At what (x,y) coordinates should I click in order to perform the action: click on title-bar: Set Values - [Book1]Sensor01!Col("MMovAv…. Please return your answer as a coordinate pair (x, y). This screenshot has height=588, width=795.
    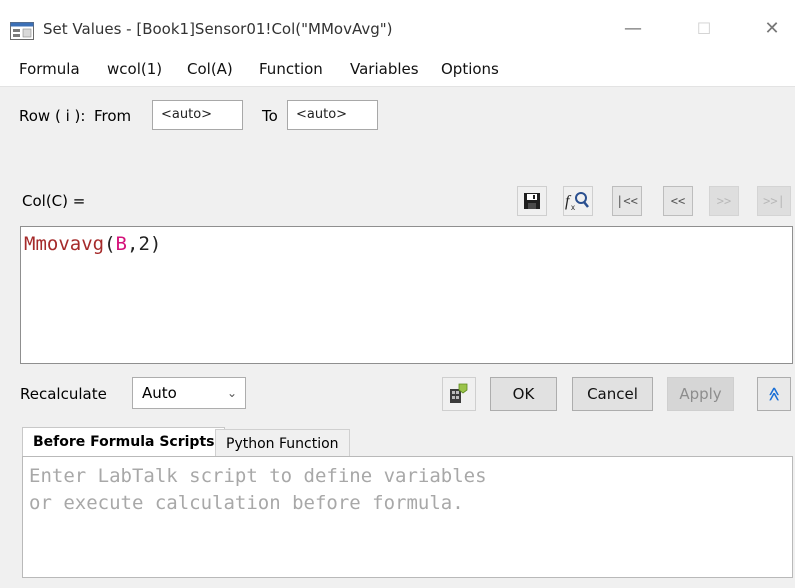
    Looking at the image, I should click on (397, 28).